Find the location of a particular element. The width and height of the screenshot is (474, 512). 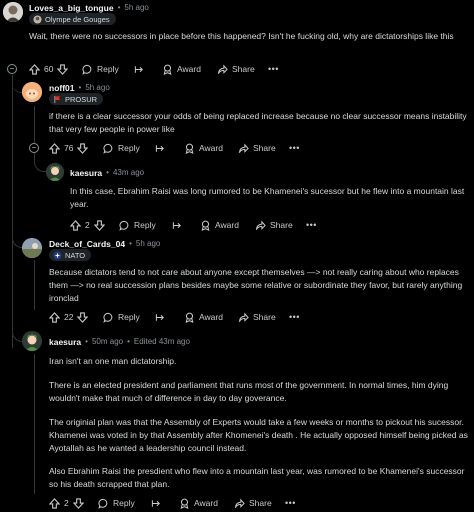

author-name: noff01 is located at coordinates (62, 88).